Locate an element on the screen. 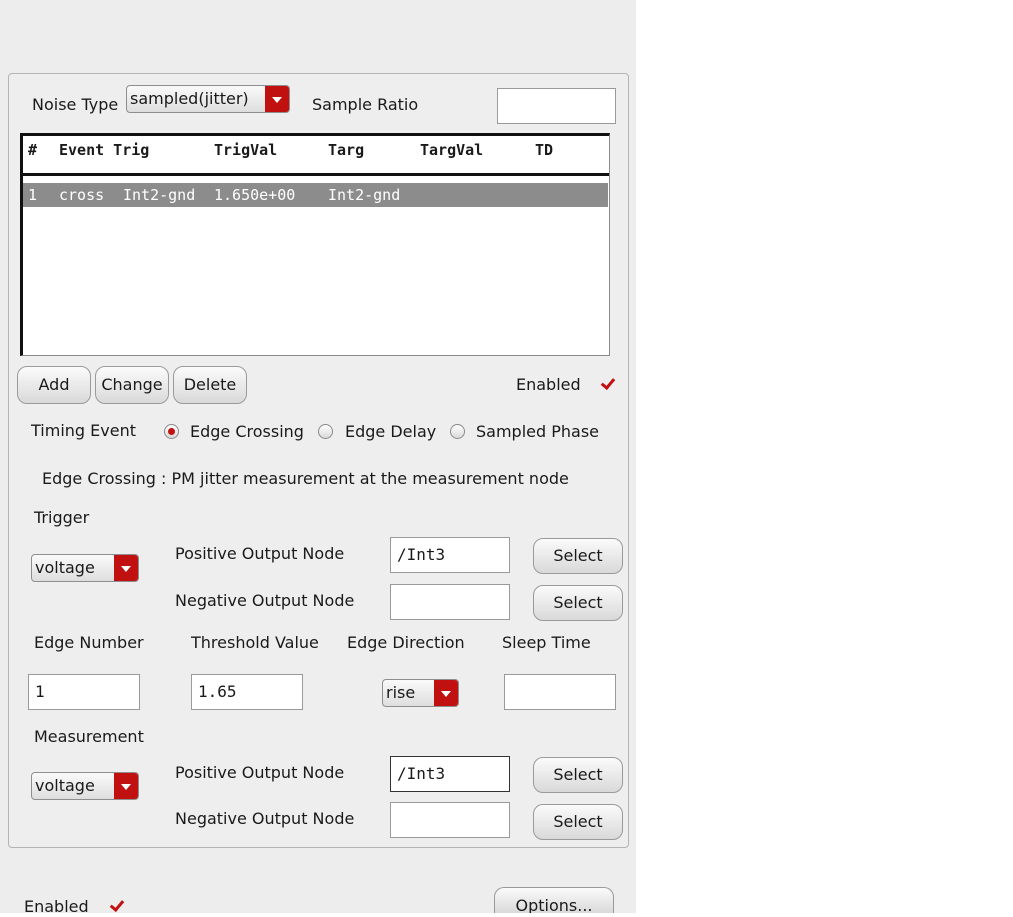  change-button: Change is located at coordinates (132, 385).